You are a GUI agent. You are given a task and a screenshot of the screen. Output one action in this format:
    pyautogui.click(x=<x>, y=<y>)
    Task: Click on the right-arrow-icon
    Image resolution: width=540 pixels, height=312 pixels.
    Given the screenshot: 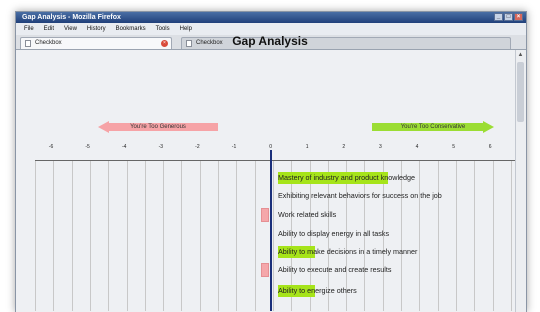 What is the action you would take?
    pyautogui.click(x=488, y=127)
    